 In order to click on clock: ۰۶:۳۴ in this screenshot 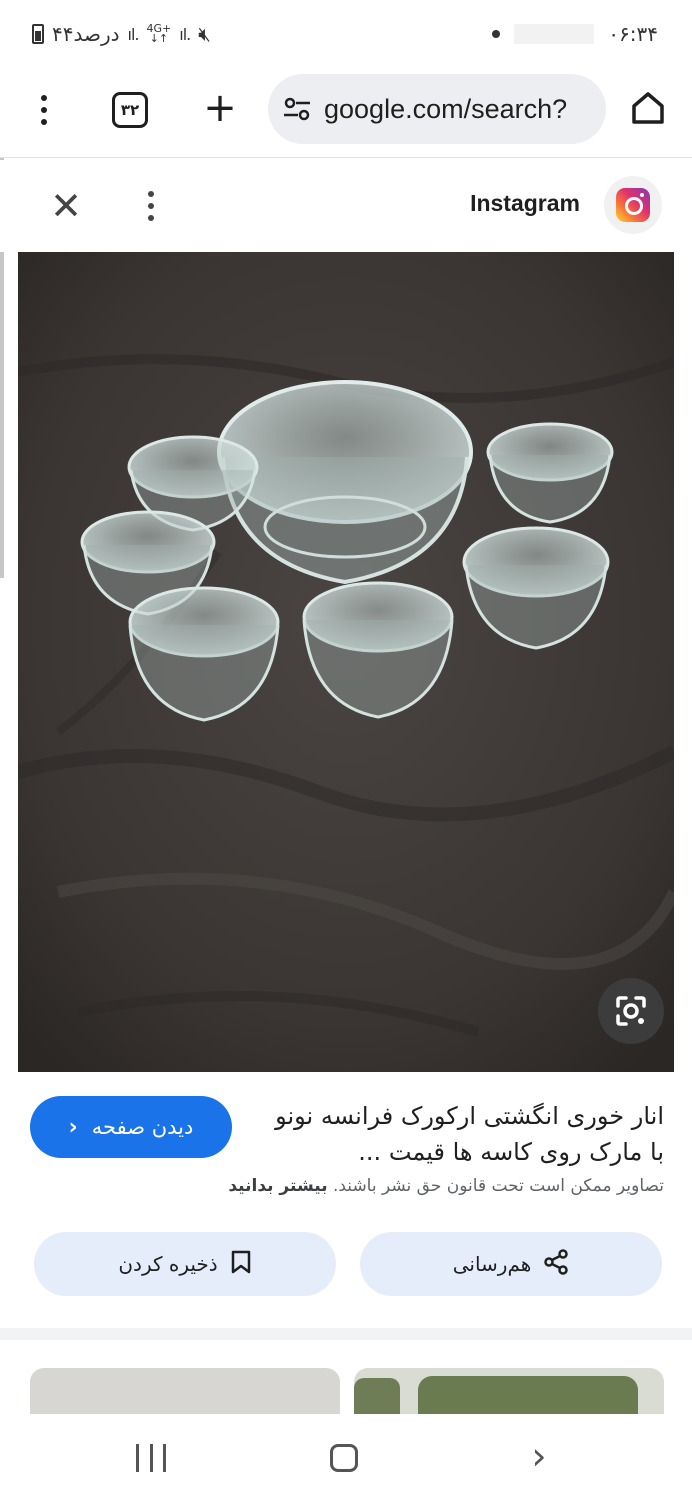, I will do `click(633, 34)`.